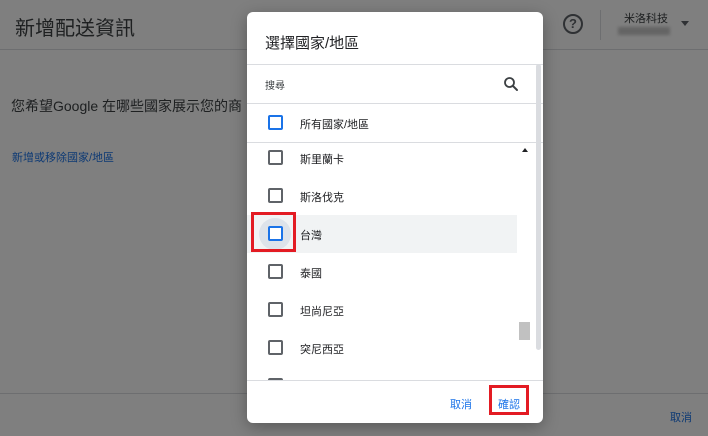 This screenshot has width=708, height=436. I want to click on scroll-up-arrow-icon, so click(525, 150).